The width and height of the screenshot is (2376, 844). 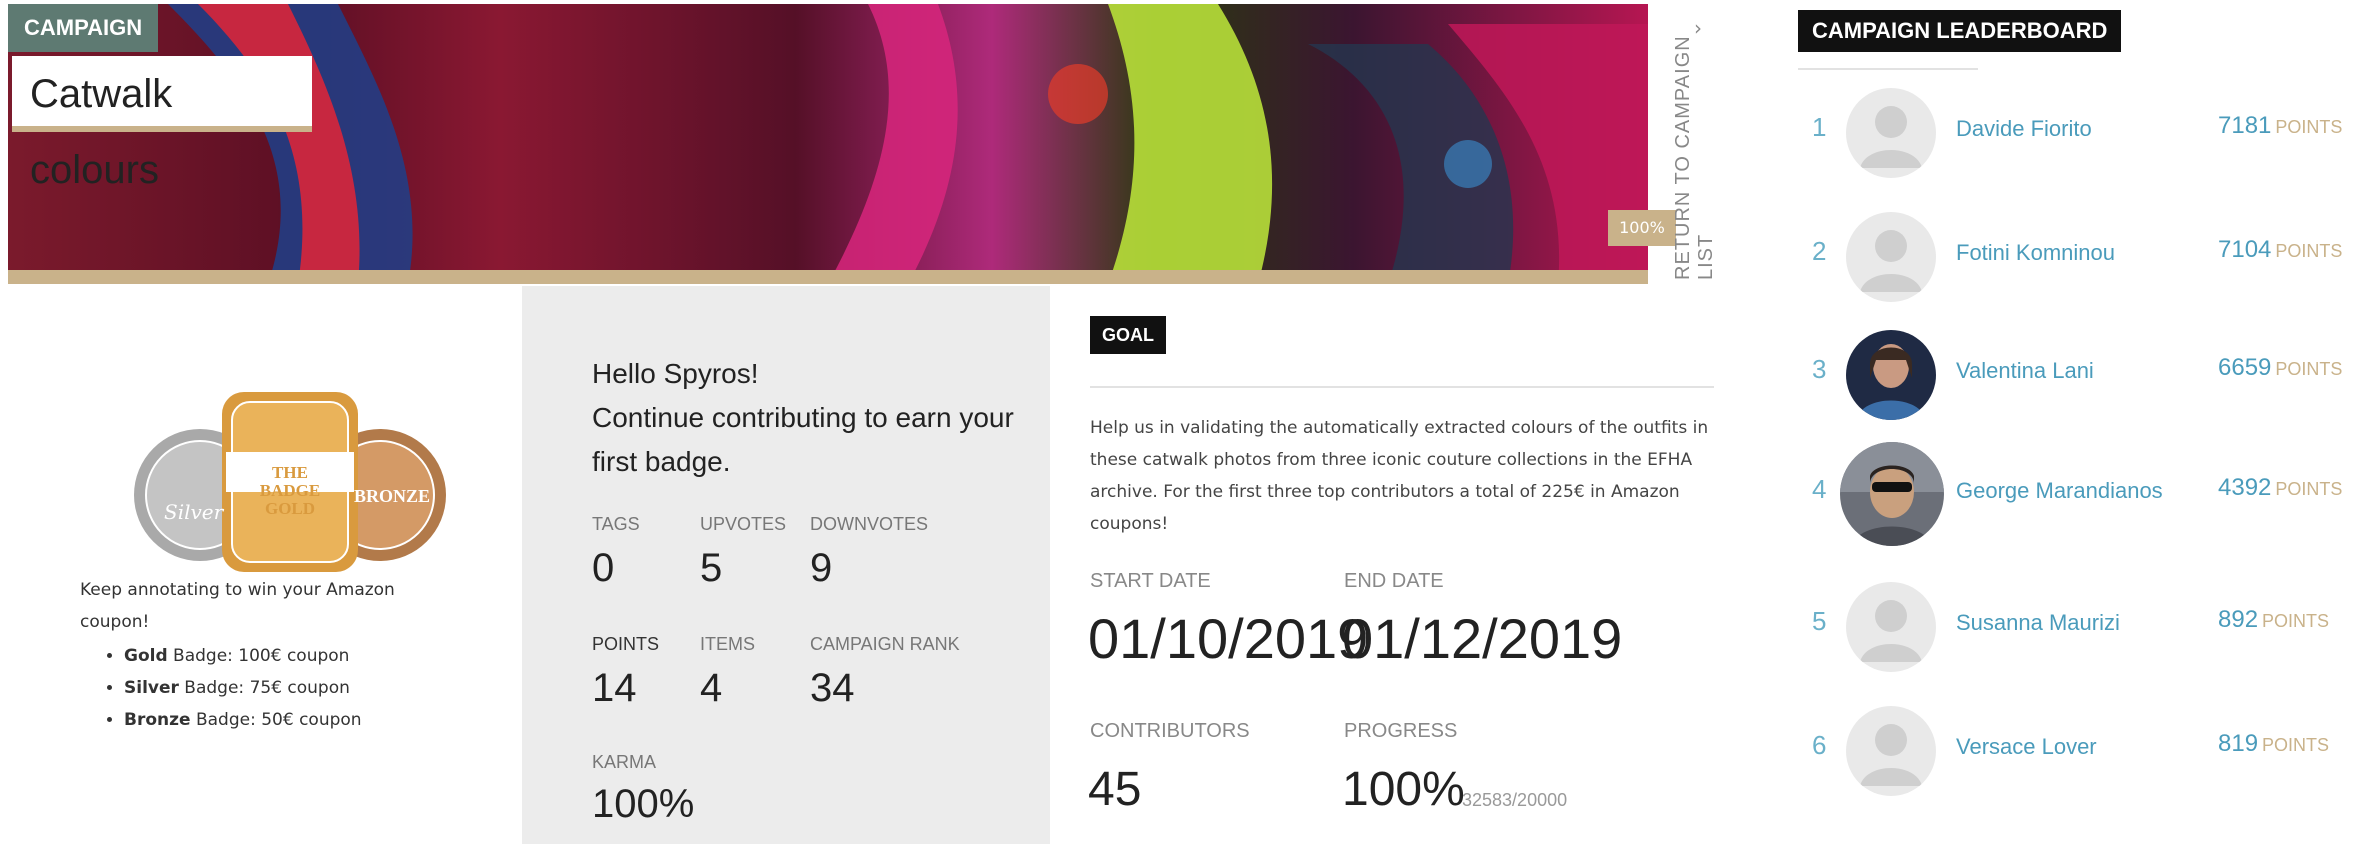 I want to click on gold-badge-text: THE BADGE GOLD, so click(x=290, y=490).